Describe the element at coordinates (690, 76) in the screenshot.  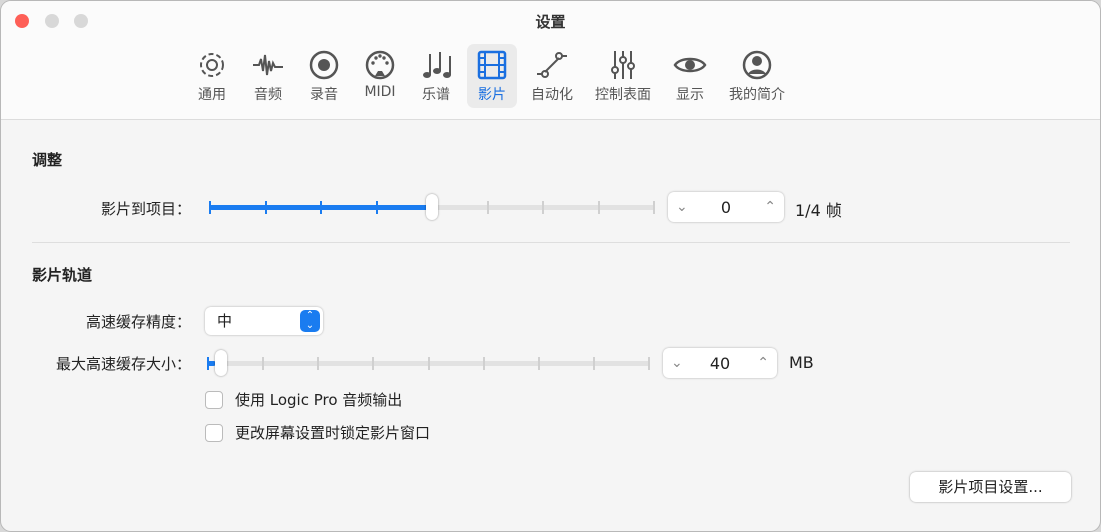
I see `tab-eye: 显示` at that location.